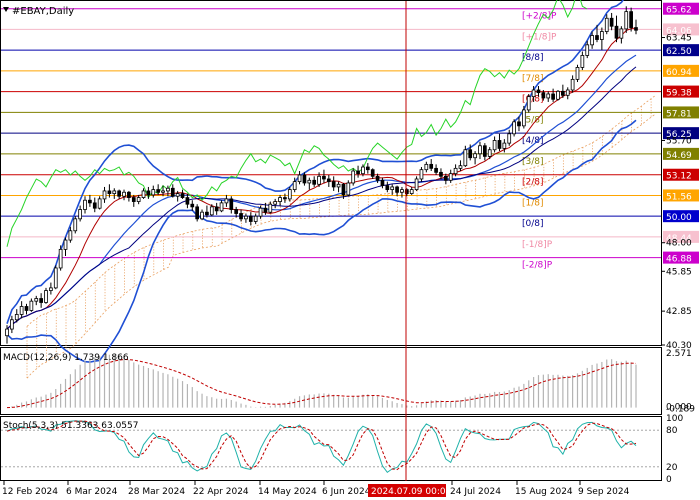 The height and width of the screenshot is (500, 700). What do you see at coordinates (475, 492) in the screenshot?
I see `x-axis-label: 24 Jul 2024` at bounding box center [475, 492].